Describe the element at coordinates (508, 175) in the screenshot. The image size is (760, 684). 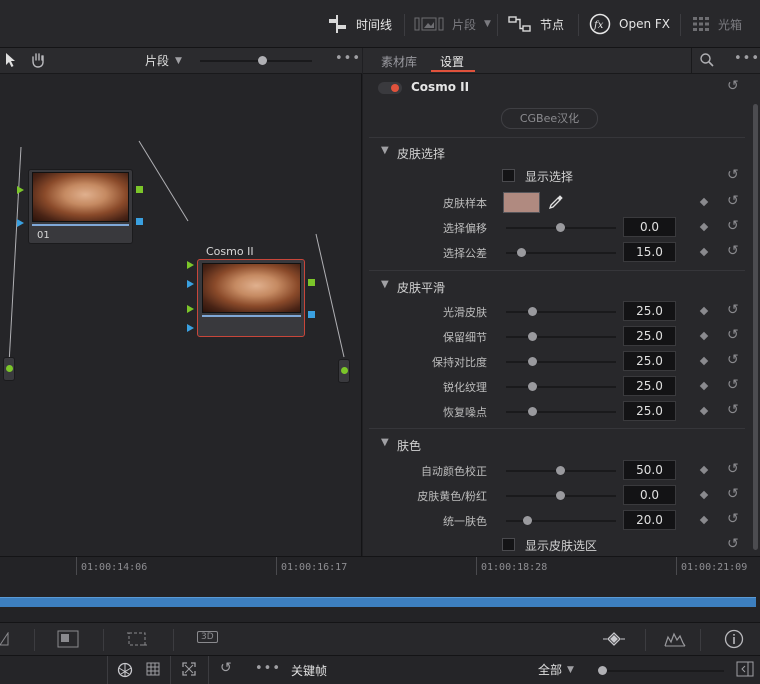
I see `show-selection-checkbox` at that location.